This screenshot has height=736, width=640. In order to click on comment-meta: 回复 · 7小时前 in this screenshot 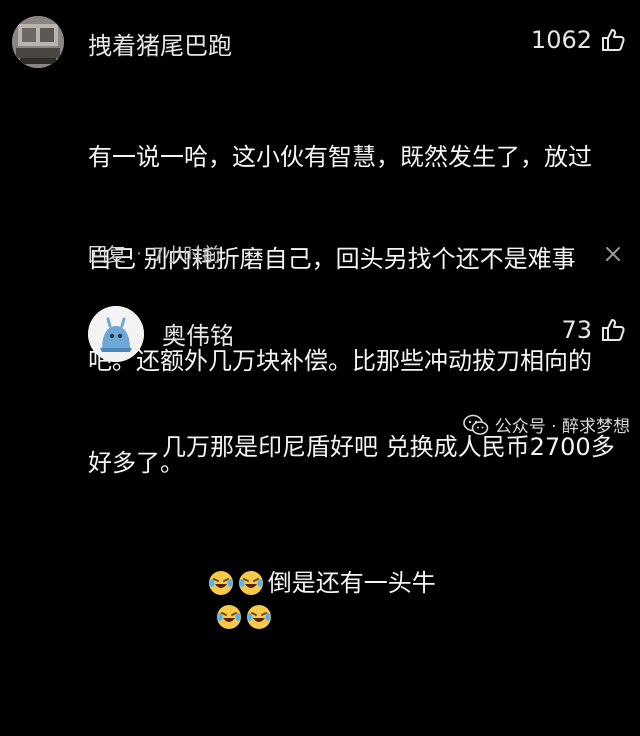, I will do `click(154, 253)`.